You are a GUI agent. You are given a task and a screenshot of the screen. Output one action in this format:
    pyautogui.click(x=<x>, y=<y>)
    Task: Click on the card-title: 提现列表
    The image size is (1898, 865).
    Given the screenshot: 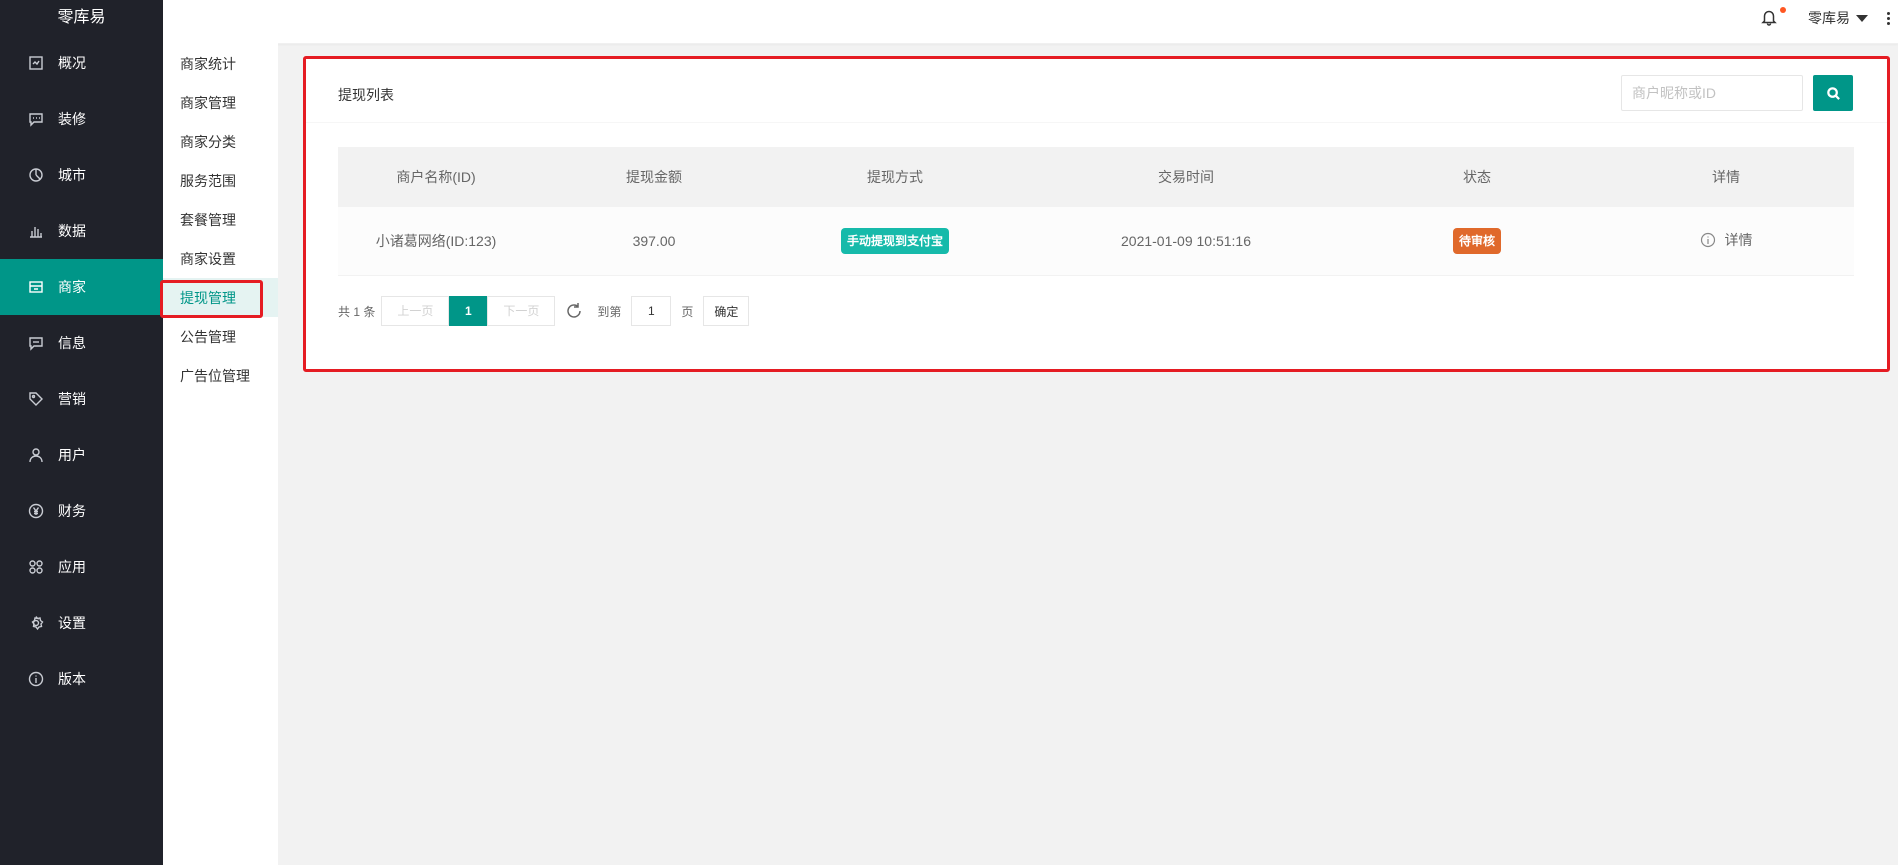 What is the action you would take?
    pyautogui.click(x=366, y=95)
    